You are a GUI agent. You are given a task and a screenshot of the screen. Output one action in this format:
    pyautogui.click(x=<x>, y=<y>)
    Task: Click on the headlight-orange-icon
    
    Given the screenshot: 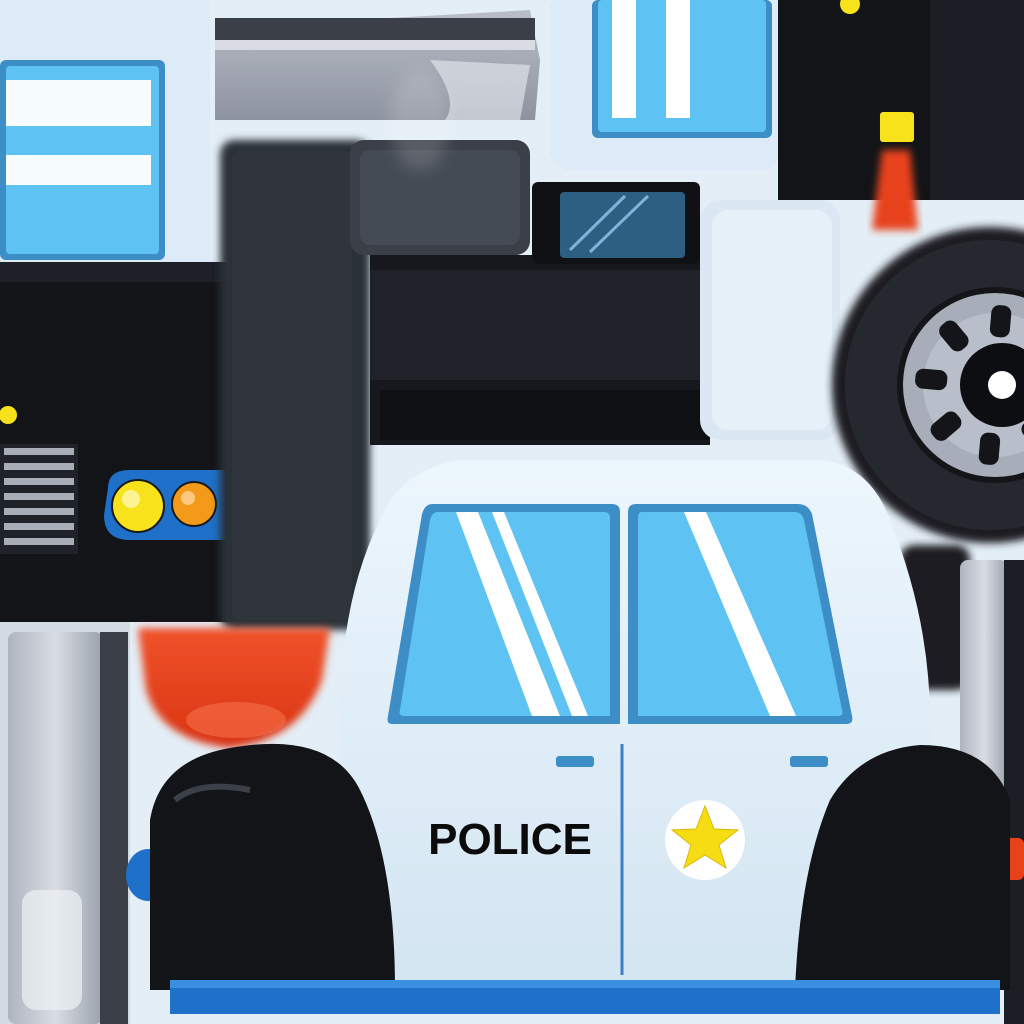 What is the action you would take?
    pyautogui.click(x=194, y=504)
    